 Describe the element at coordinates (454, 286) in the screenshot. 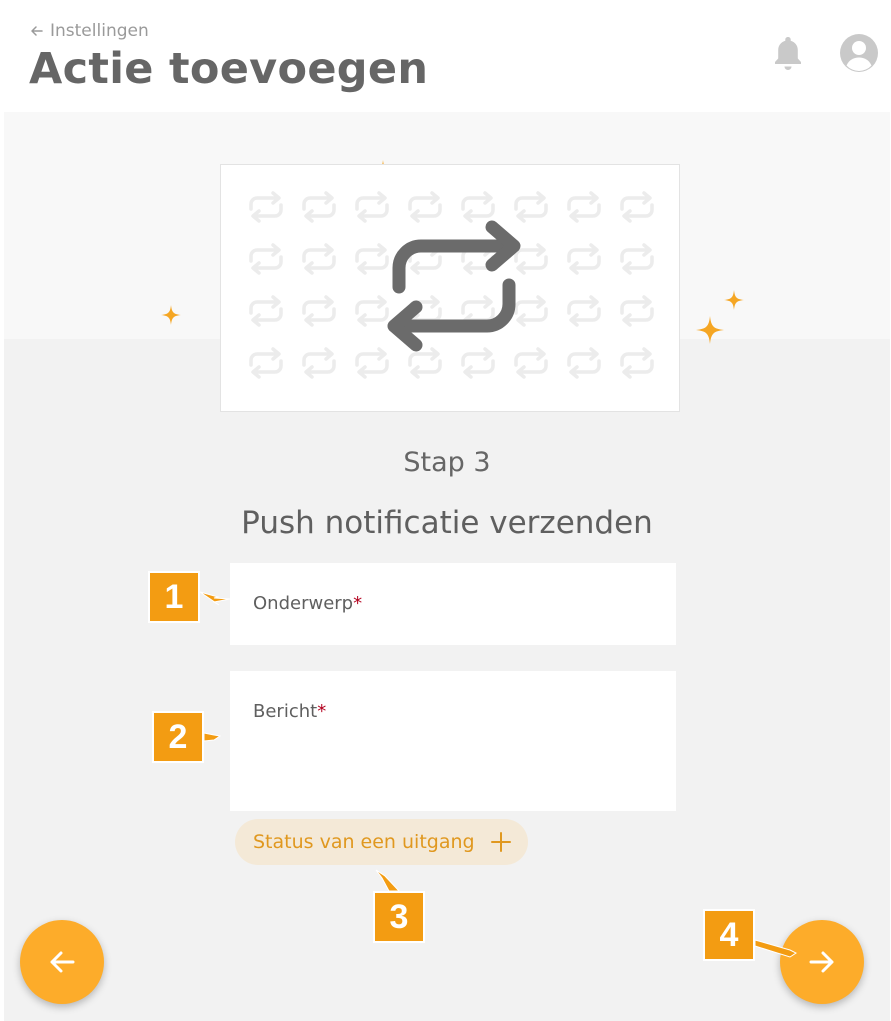

I see `repeat-arrows-icon` at that location.